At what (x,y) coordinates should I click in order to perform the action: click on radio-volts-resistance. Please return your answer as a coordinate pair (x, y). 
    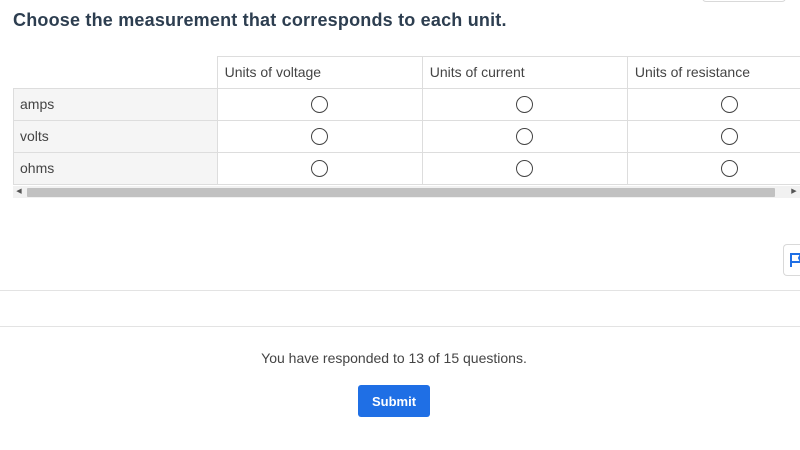
    Looking at the image, I should click on (730, 136).